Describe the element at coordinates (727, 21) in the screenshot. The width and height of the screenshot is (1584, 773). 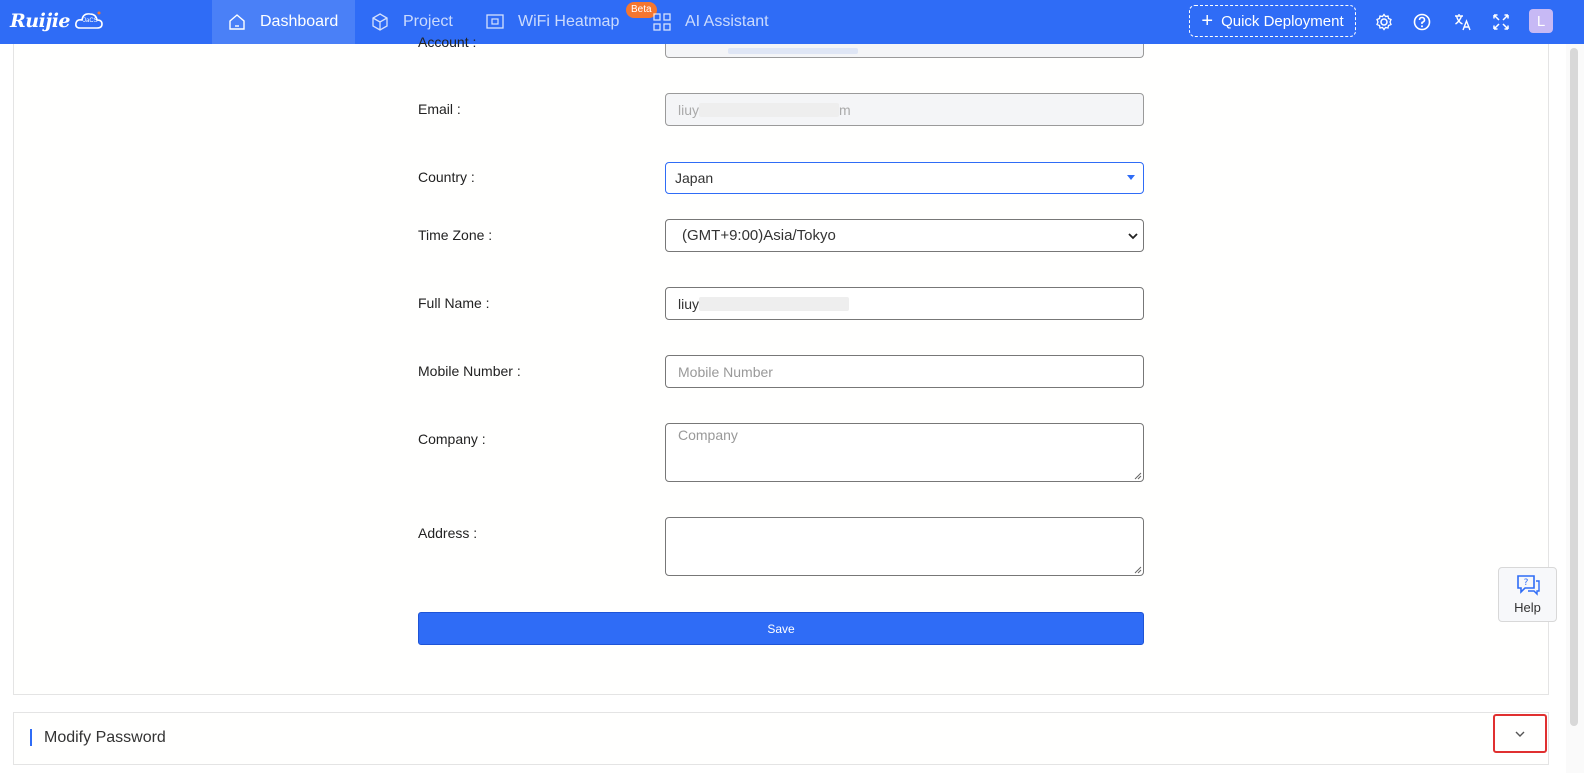
I see `nav-label: AI Assistant` at that location.